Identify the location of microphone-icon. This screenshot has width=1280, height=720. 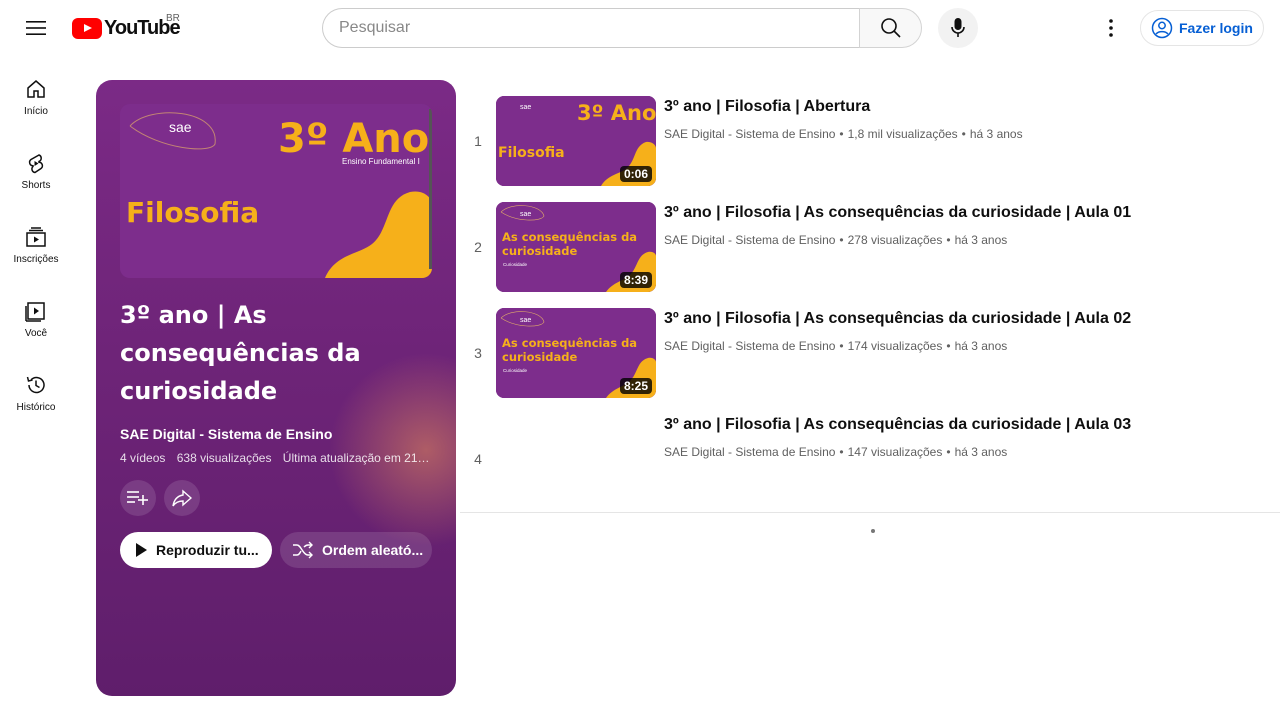
(958, 27).